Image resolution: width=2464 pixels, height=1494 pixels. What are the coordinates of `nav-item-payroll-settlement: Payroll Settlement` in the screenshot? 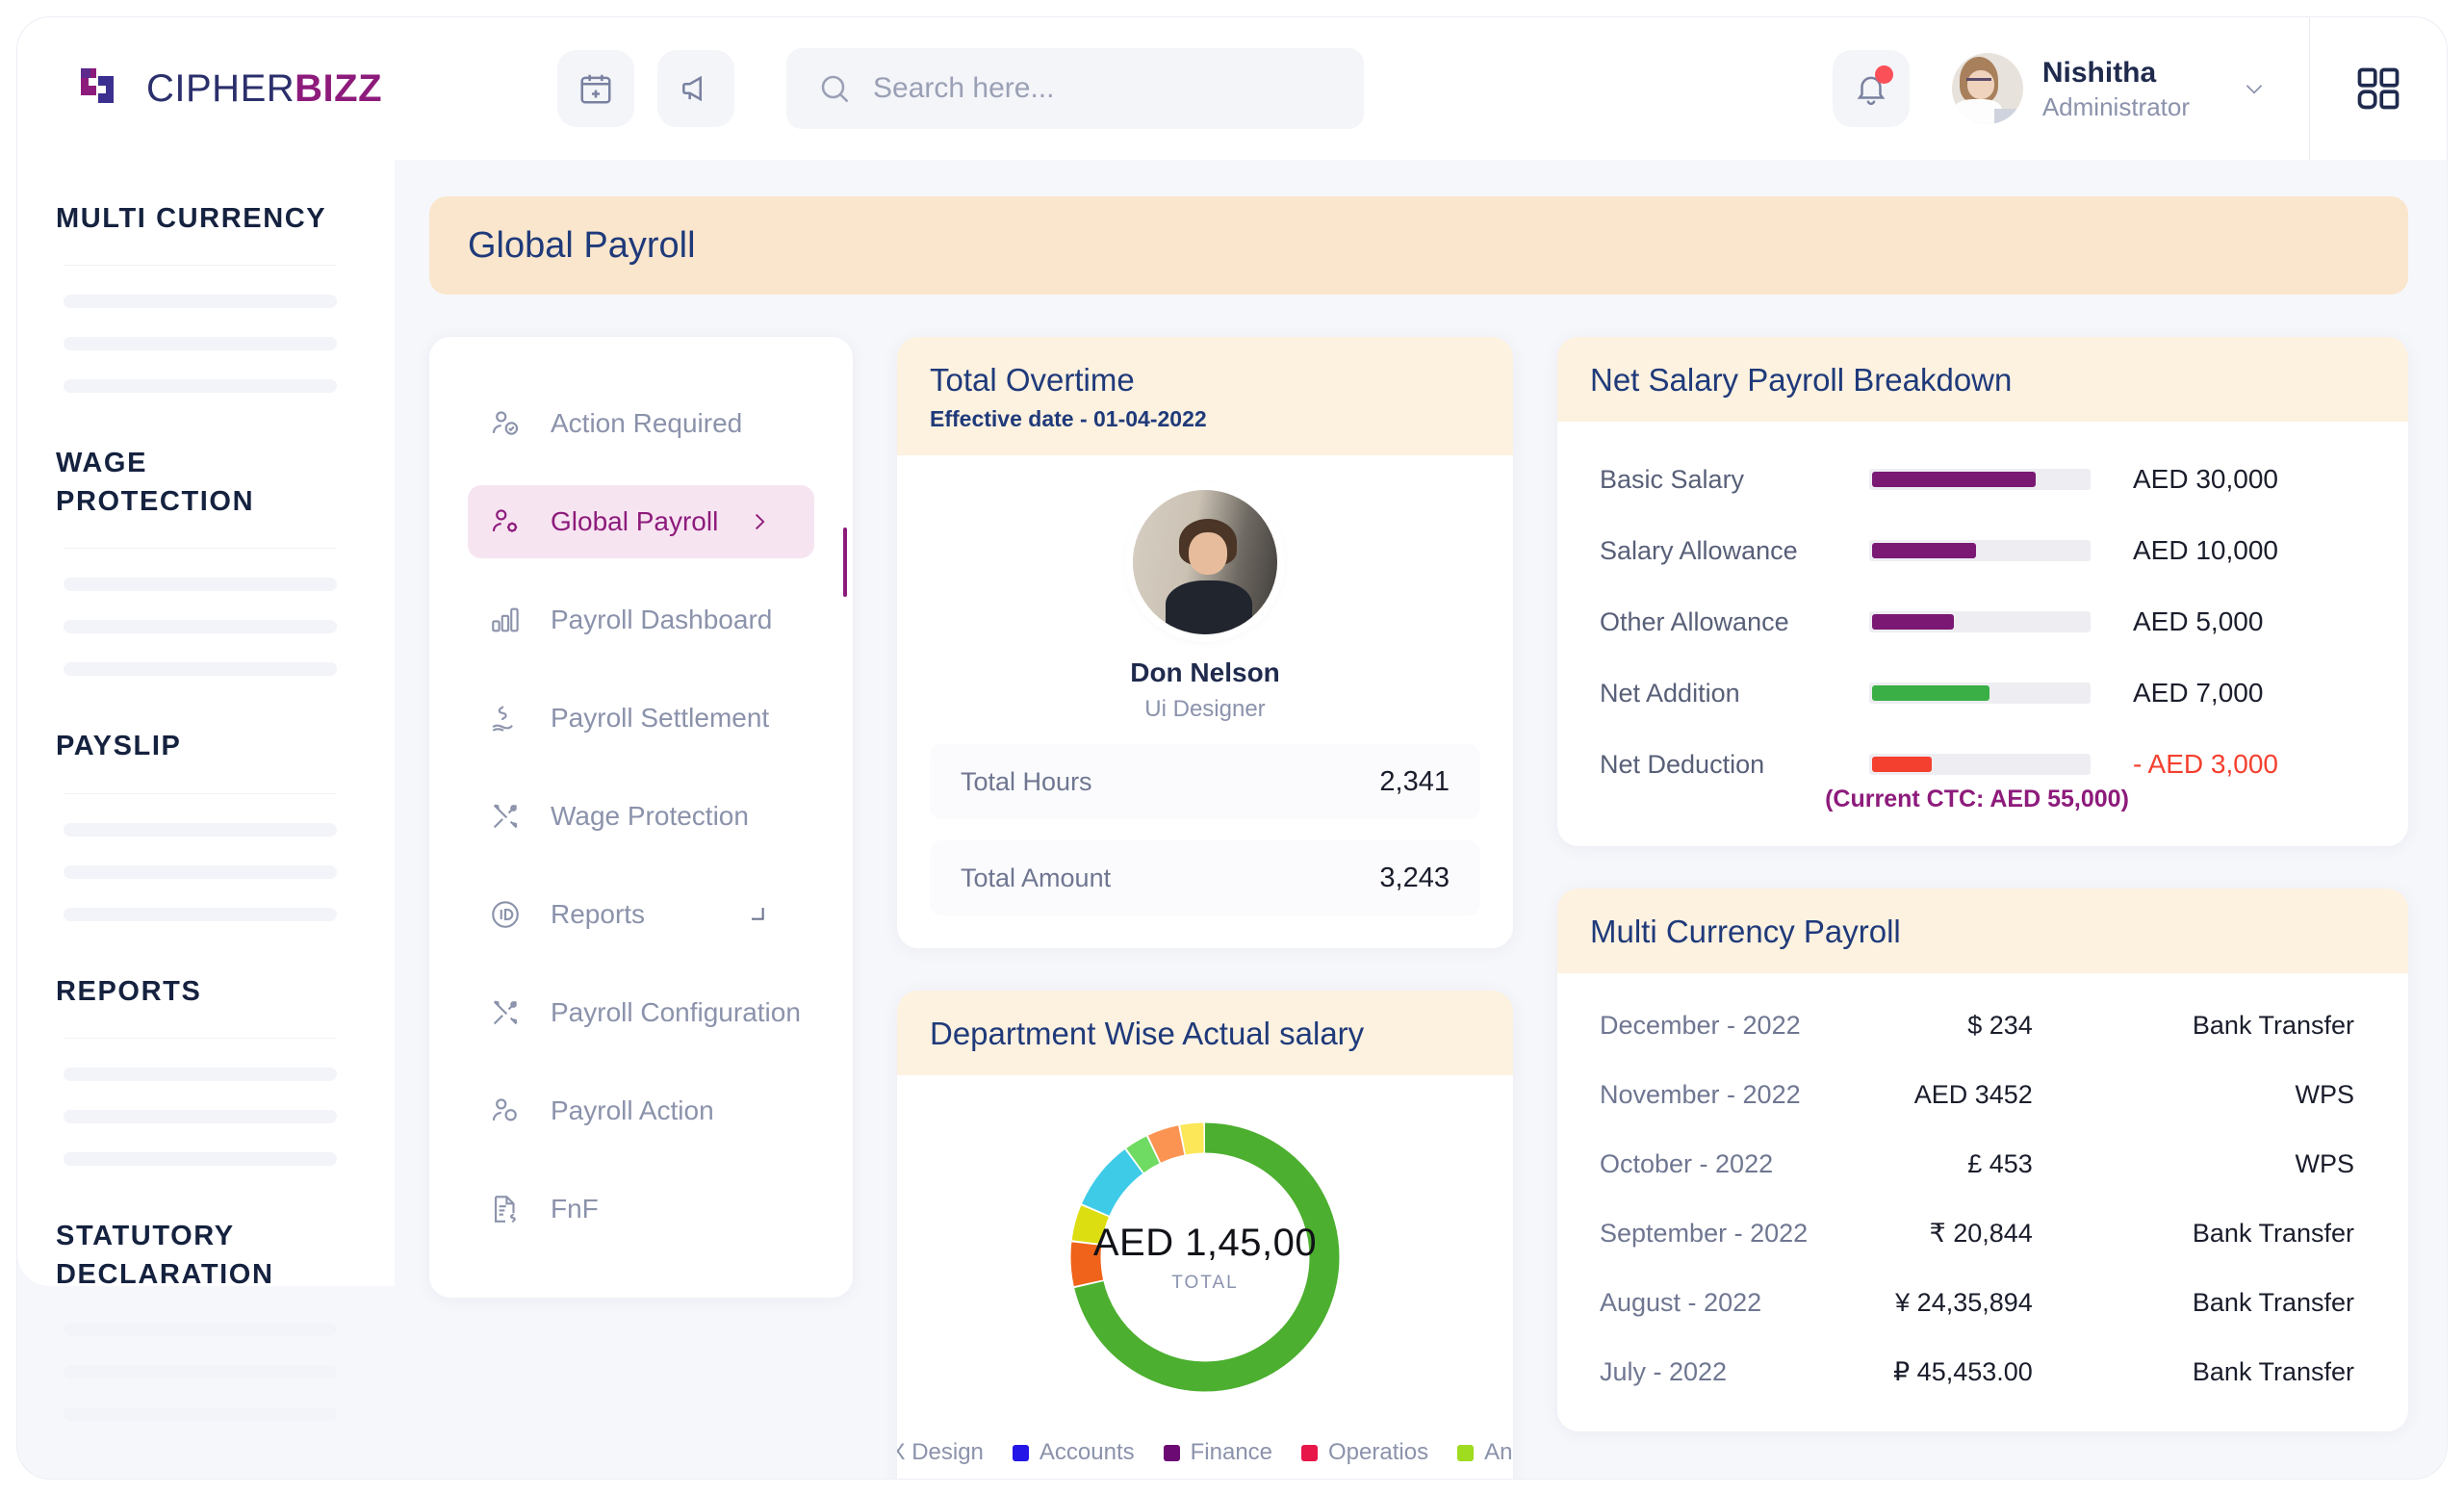 It's located at (641, 719).